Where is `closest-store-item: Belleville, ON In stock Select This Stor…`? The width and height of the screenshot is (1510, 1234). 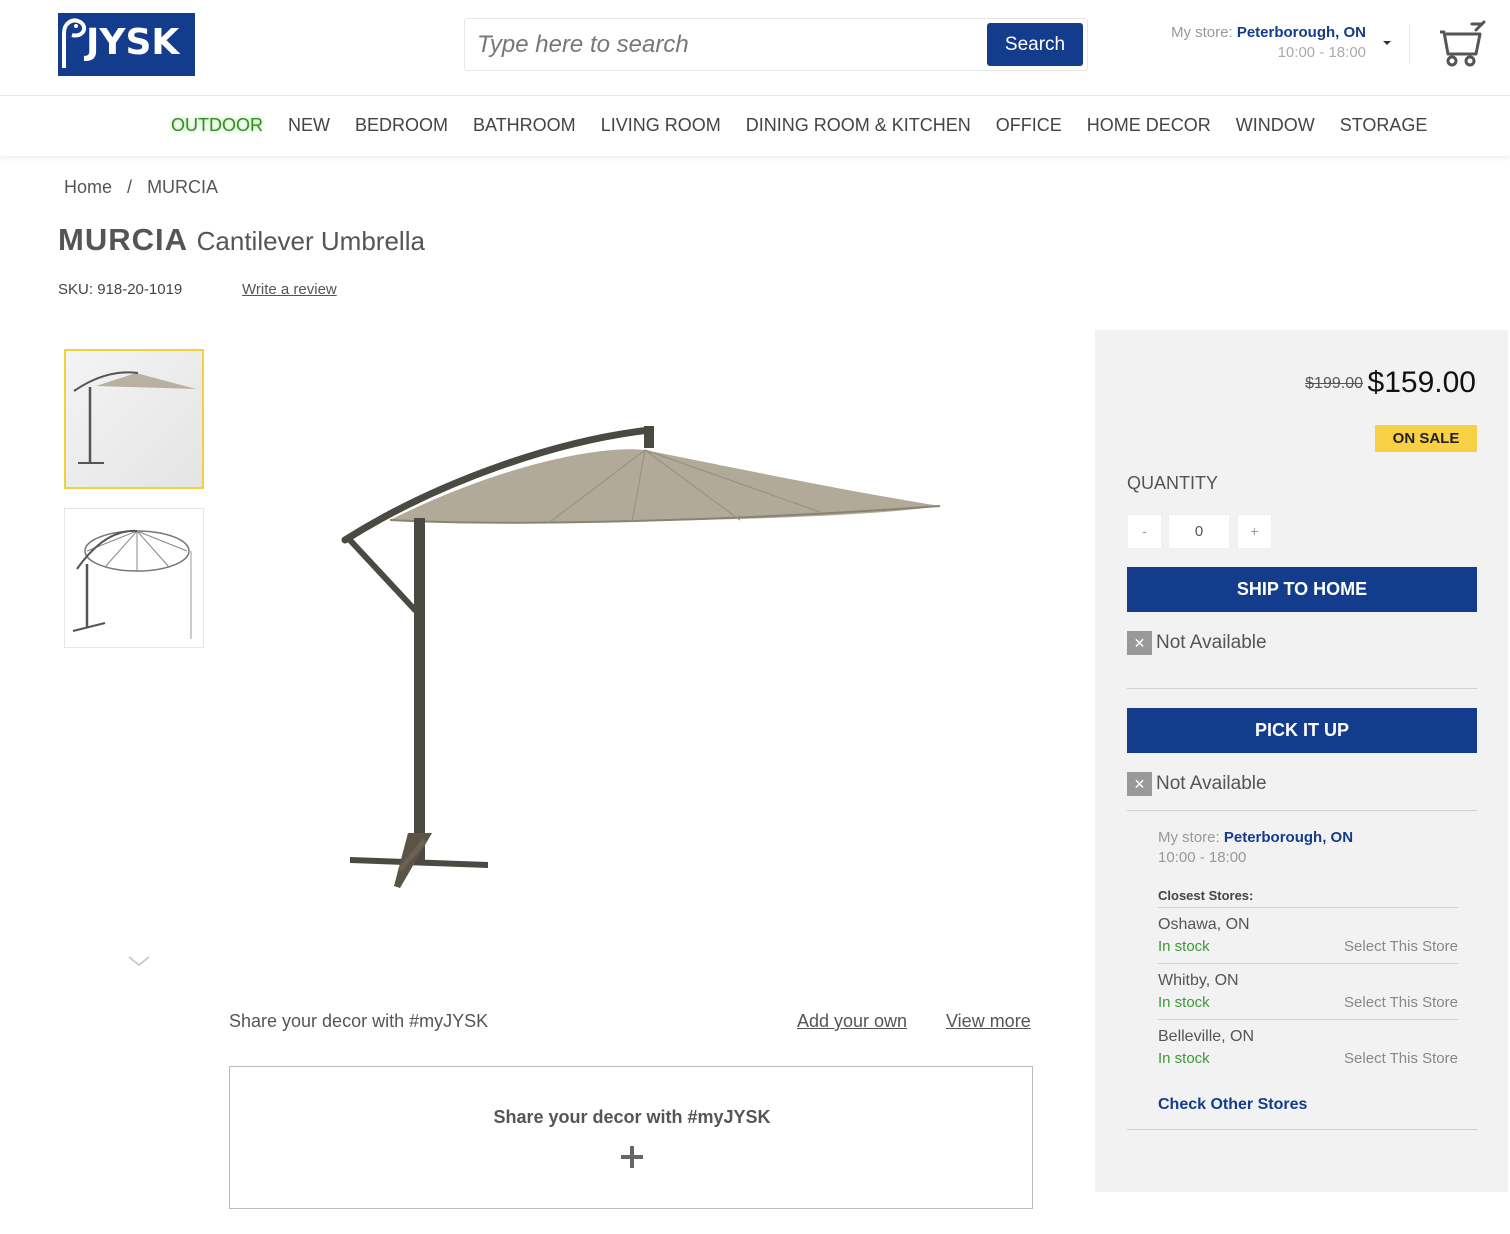
closest-store-item: Belleville, ON In stock Select This Stor… is located at coordinates (1308, 1047).